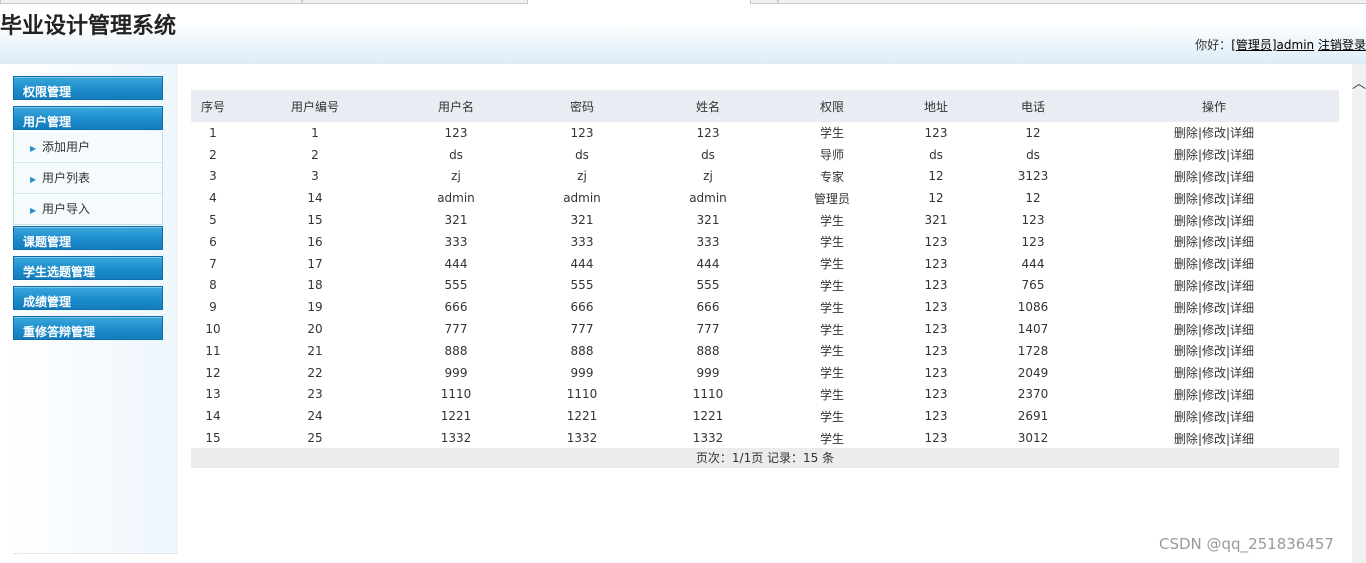  I want to click on table-header-row: 序号 用户编号 用户名 密码 姓名 权限 地址 电话 操作, so click(765, 106).